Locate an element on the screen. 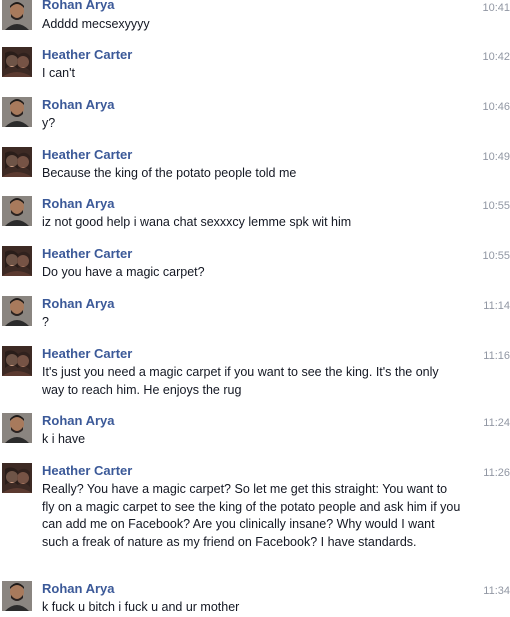 The height and width of the screenshot is (617, 510). message-text: Adddd mecsexyyyy is located at coordinates (96, 24).